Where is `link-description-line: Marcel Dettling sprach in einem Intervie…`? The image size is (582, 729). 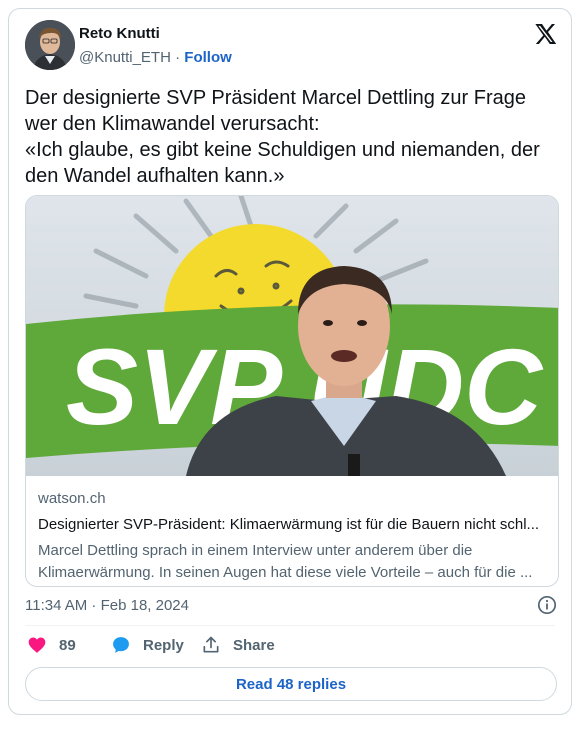
link-description-line: Marcel Dettling sprach in einem Intervie… is located at coordinates (255, 550).